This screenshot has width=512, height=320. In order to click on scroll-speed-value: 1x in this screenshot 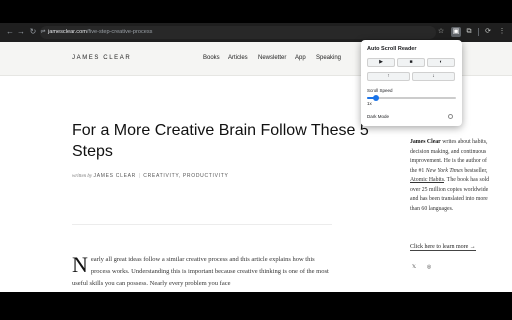, I will do `click(369, 103)`.